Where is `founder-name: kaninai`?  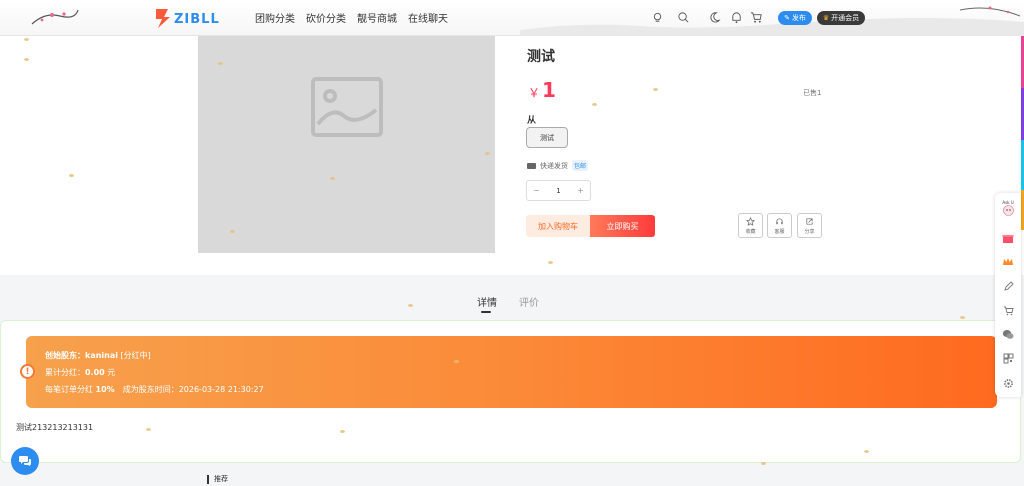 founder-name: kaninai is located at coordinates (101, 355).